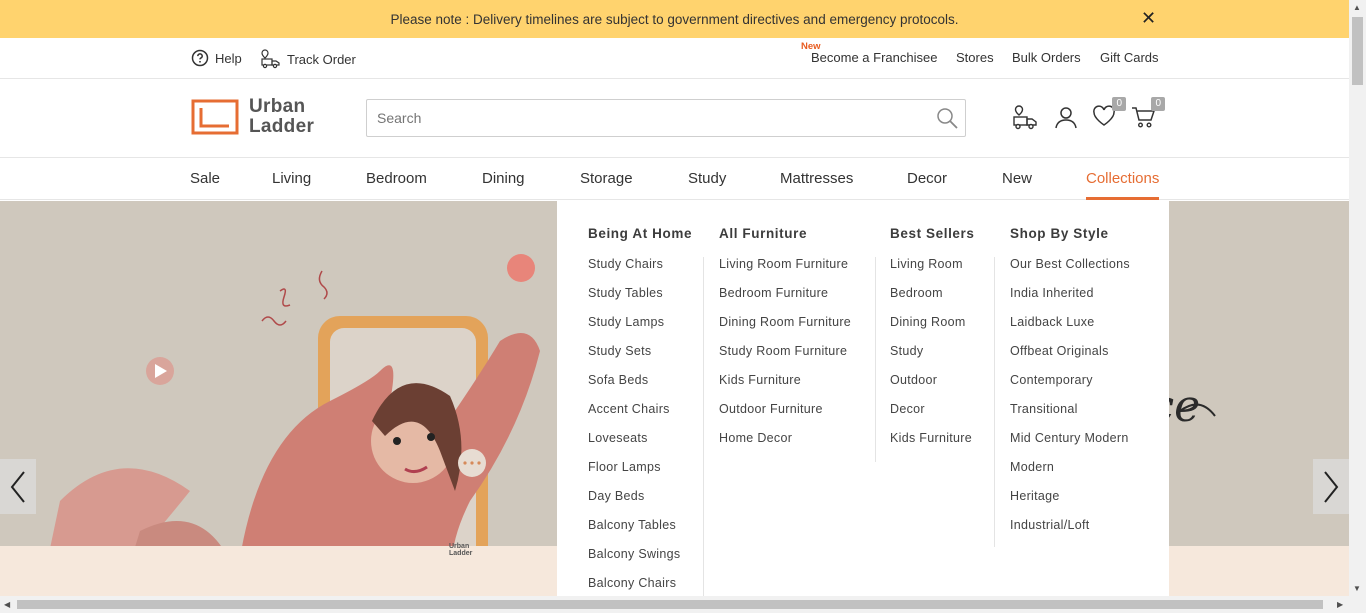 Image resolution: width=1366 pixels, height=613 pixels. What do you see at coordinates (785, 357) in the screenshot?
I see `menu-item: Study Room Furniture` at bounding box center [785, 357].